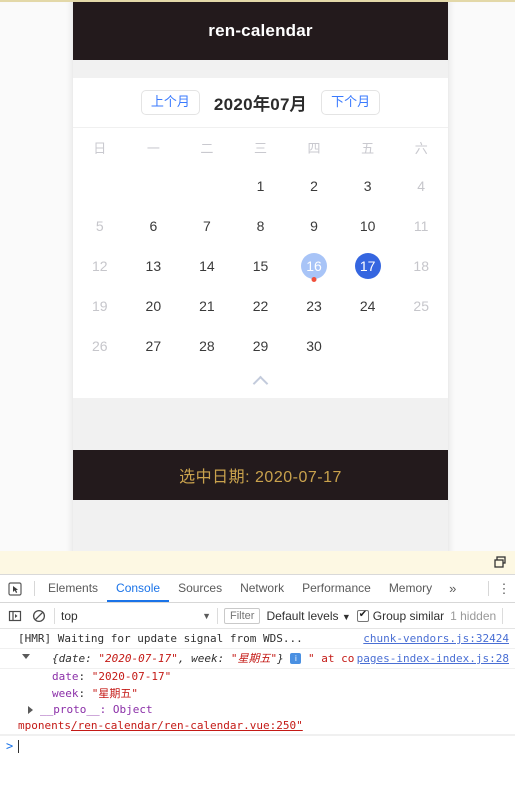 The height and width of the screenshot is (788, 515). What do you see at coordinates (436, 638) in the screenshot?
I see `hmr-source-link: chunk-vendors.js:32424` at bounding box center [436, 638].